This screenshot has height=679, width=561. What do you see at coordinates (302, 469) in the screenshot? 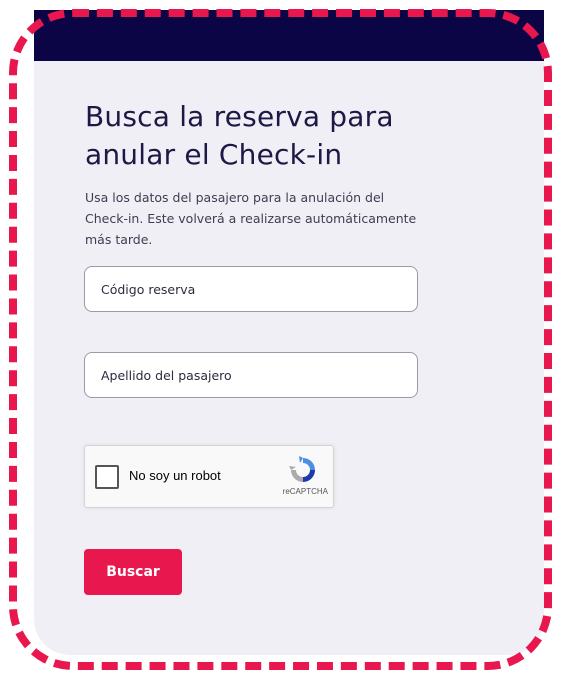
I see `recaptcha-icon` at bounding box center [302, 469].